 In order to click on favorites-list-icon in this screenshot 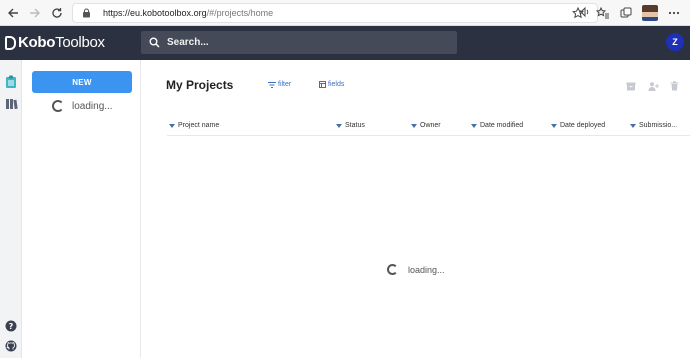, I will do `click(602, 13)`.